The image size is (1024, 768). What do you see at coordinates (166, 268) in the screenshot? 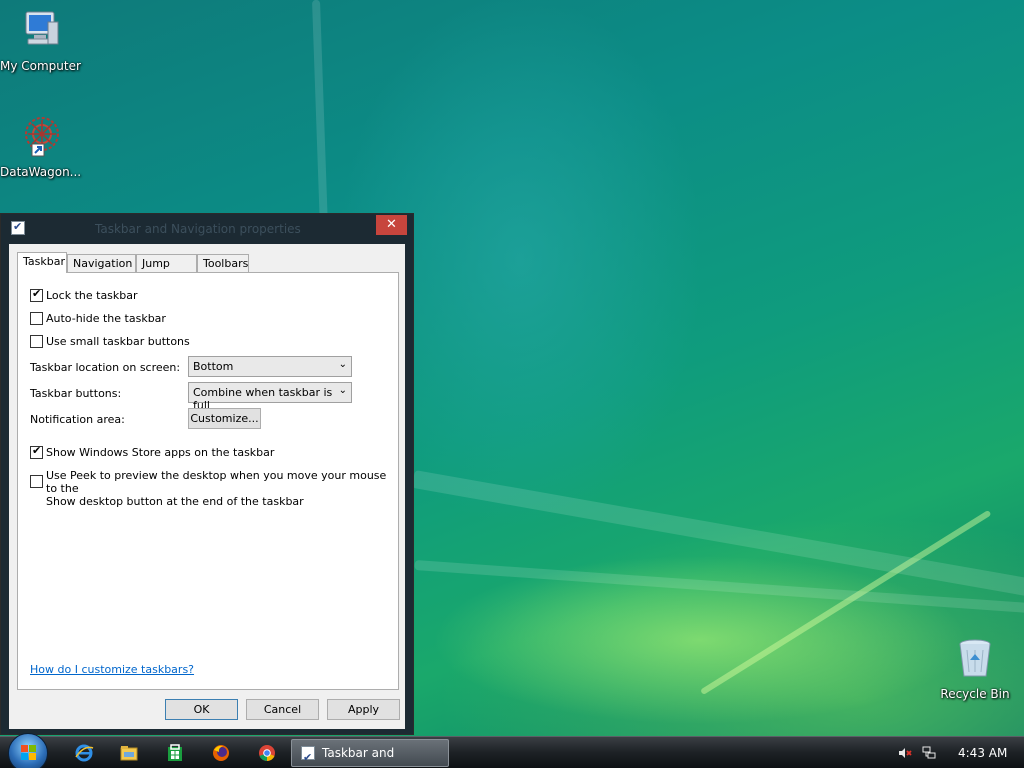
I see `tab-jump-lists: Jump Lists` at bounding box center [166, 268].